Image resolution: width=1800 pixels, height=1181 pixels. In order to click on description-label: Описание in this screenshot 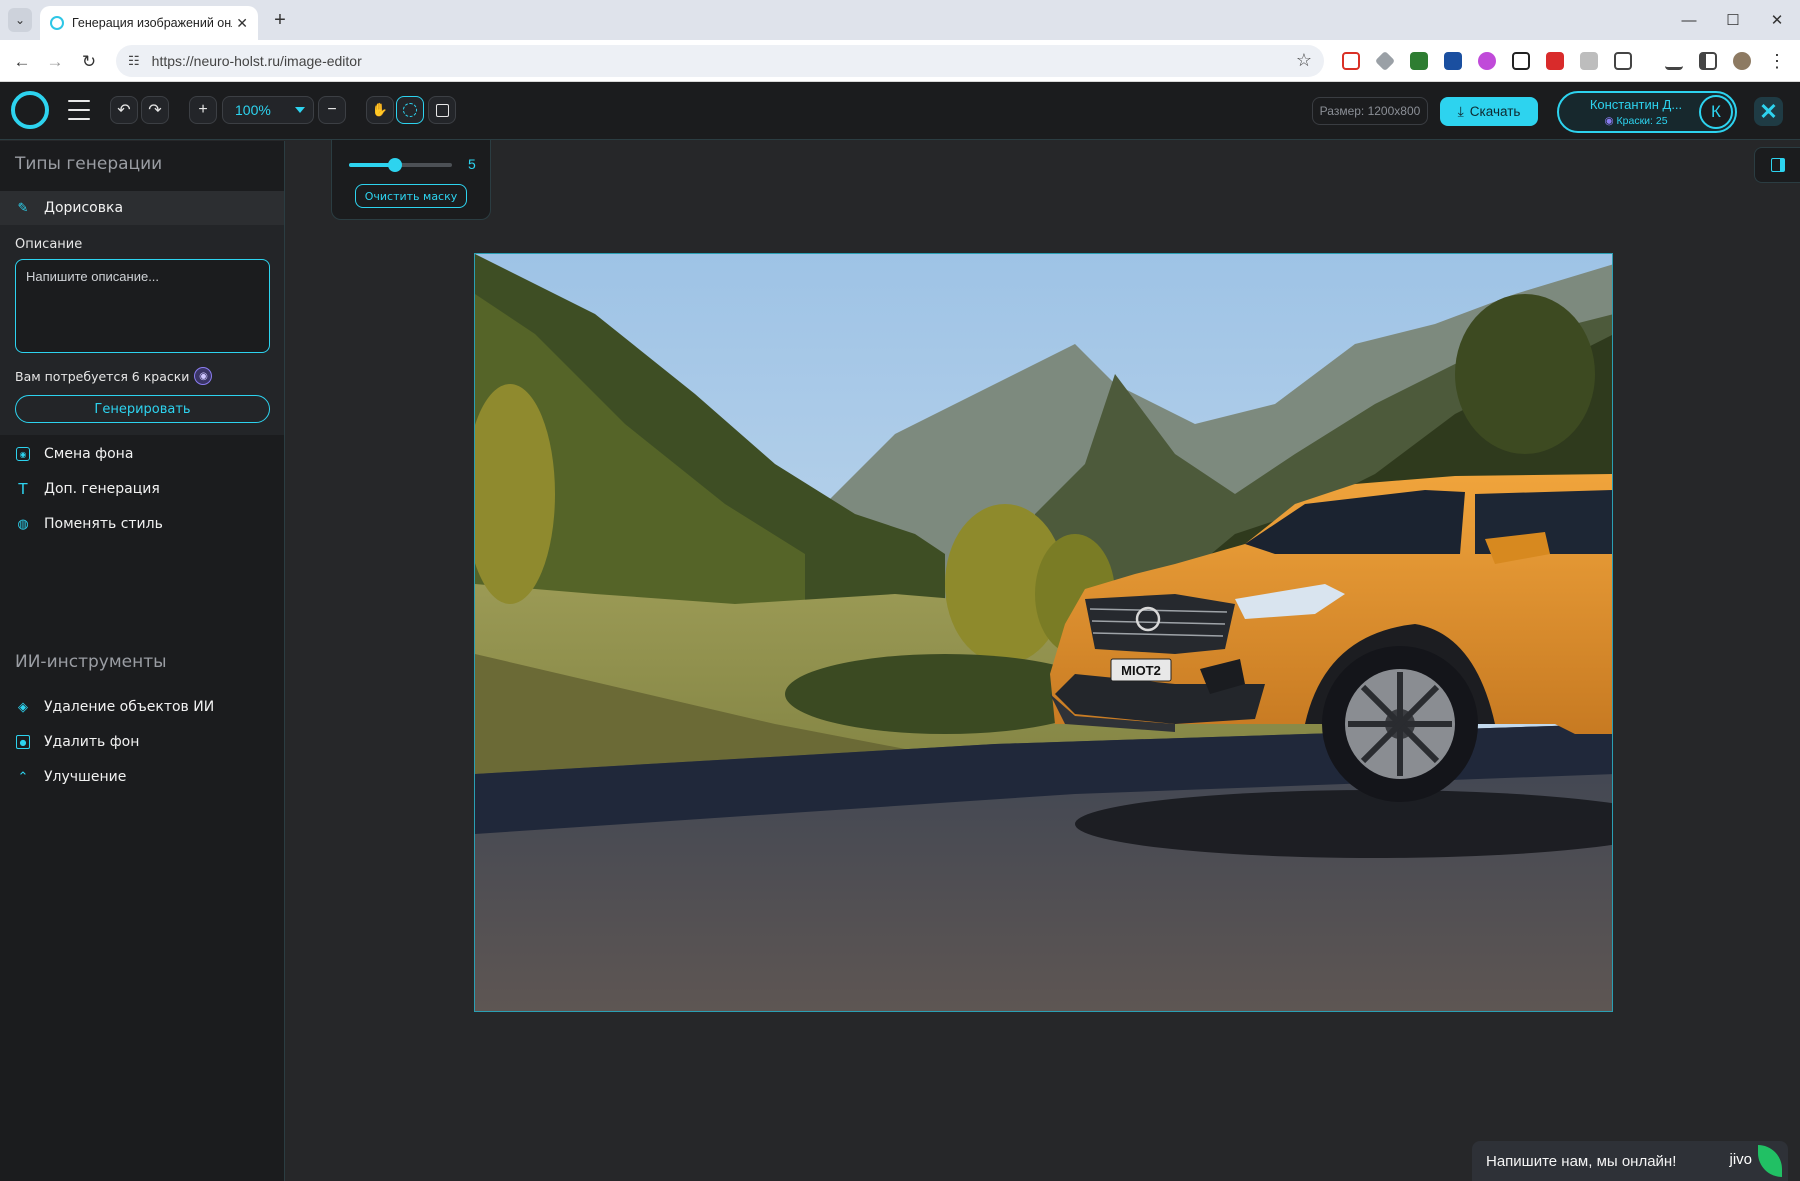, I will do `click(49, 244)`.